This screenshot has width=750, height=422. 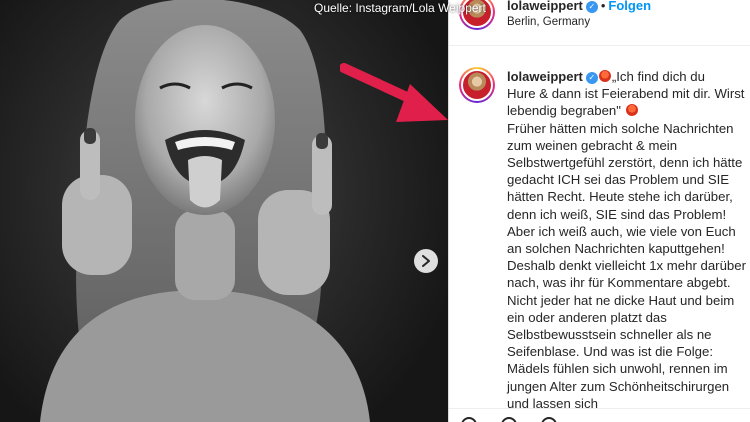 I want to click on caption-quote-line1: „Ich find dich du, so click(x=658, y=76).